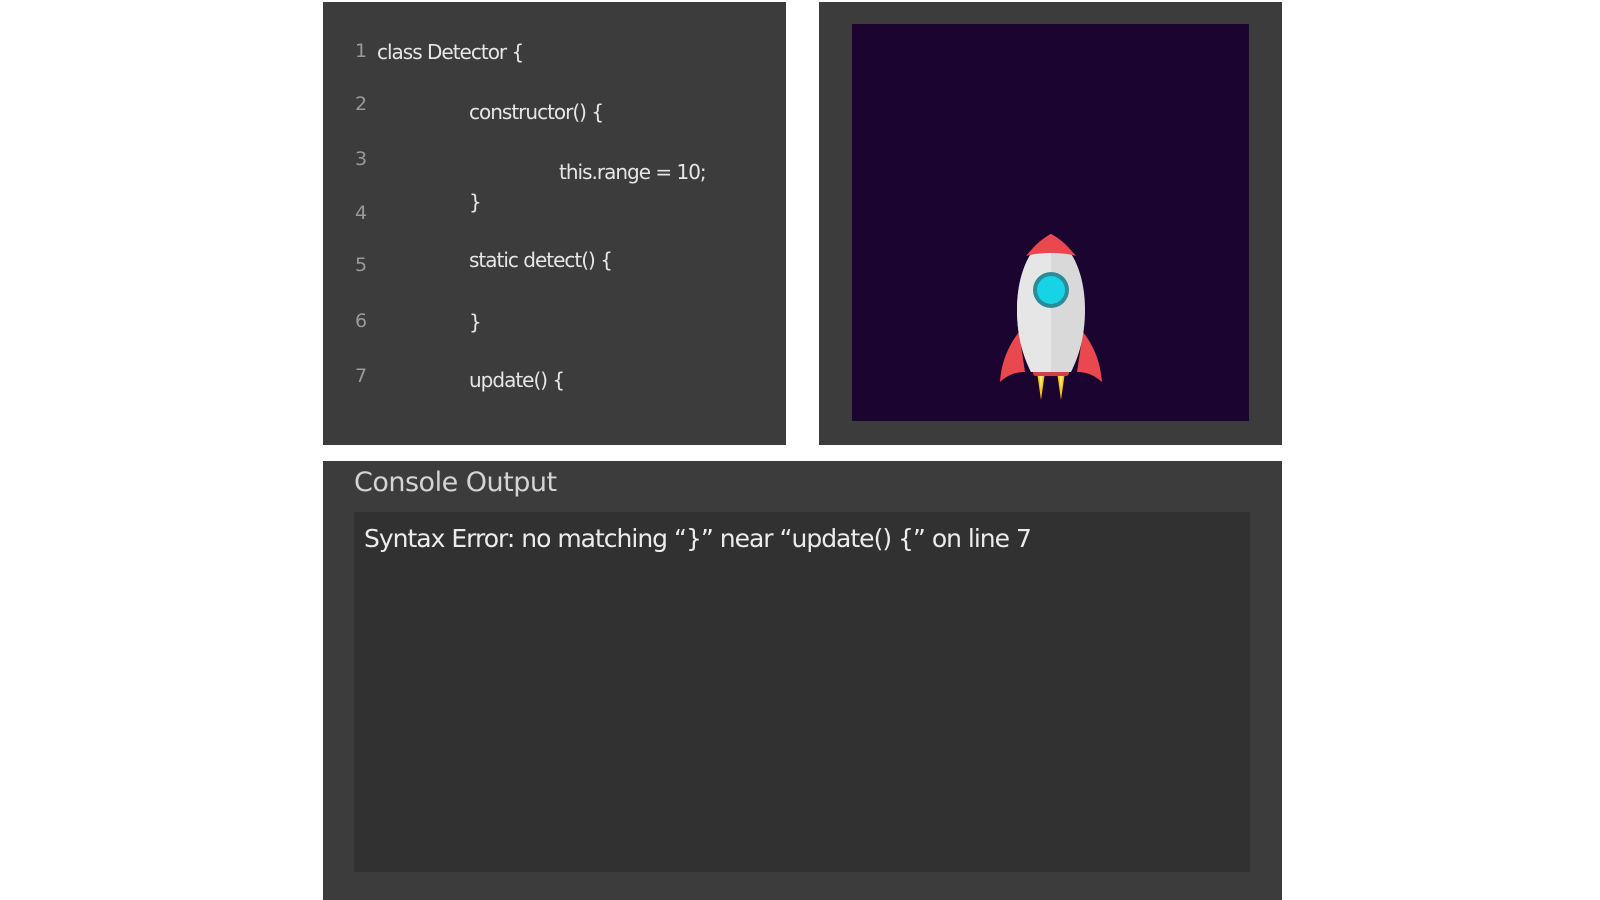 The width and height of the screenshot is (1600, 900). I want to click on code-line-7: 7 update() {, so click(554, 385).